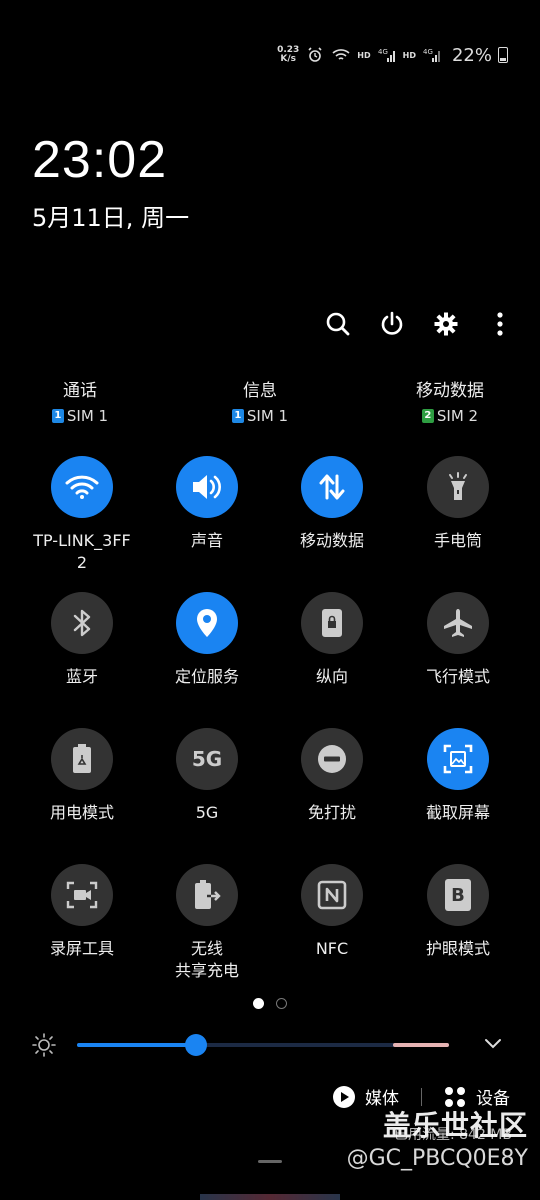  Describe the element at coordinates (457, 540) in the screenshot. I see `tile-label: 手电筒` at that location.